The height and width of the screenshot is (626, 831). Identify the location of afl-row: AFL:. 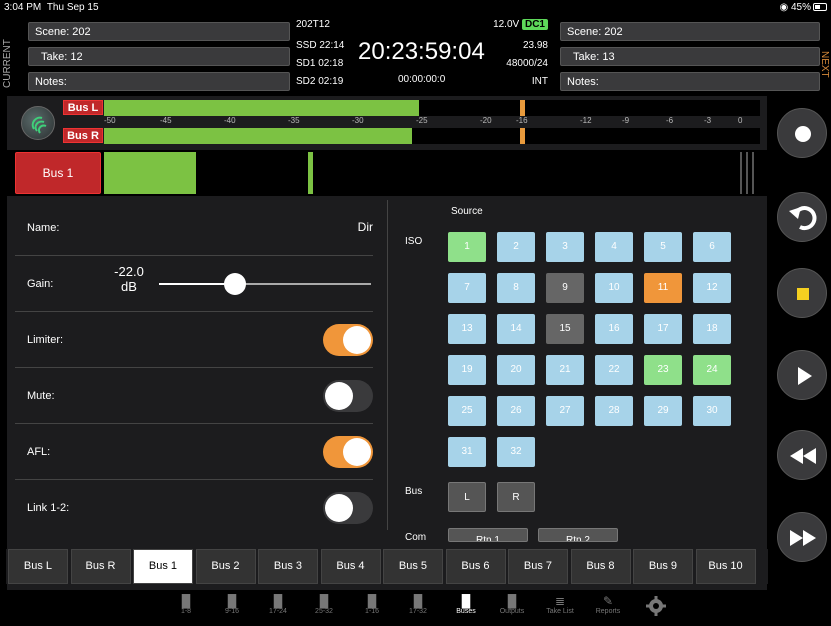
(194, 452).